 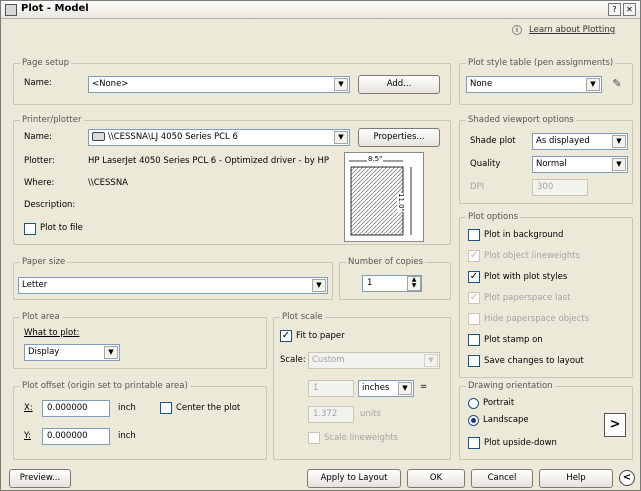 I want to click on ok-button: OK, so click(x=436, y=478).